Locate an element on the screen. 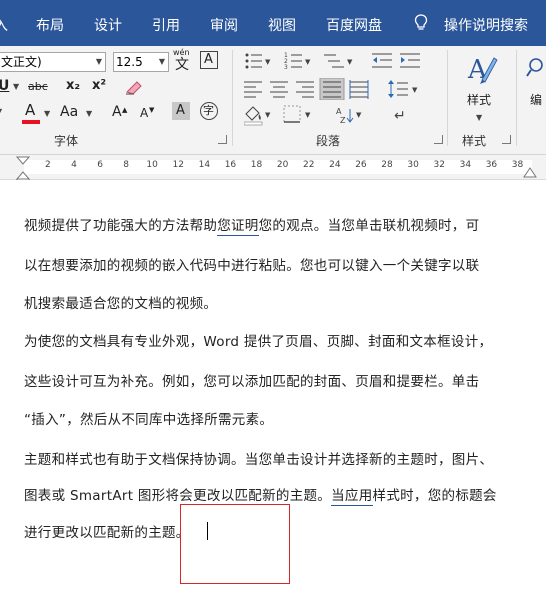 The width and height of the screenshot is (546, 600). doc-line-6: “插入”，然后从不同库中选择所需元素。 is located at coordinates (149, 420).